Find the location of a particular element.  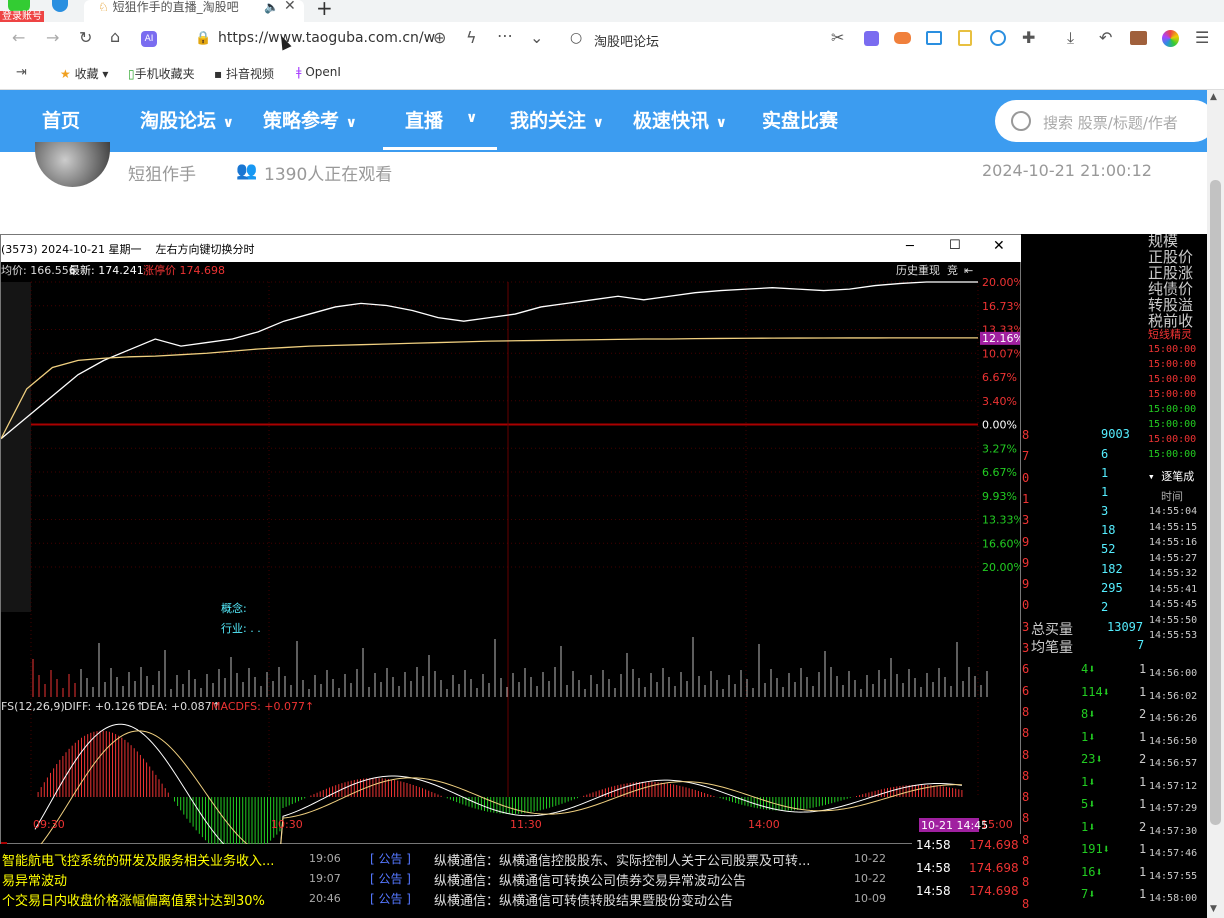

current-price-label: 12.16% is located at coordinates (1001, 338).